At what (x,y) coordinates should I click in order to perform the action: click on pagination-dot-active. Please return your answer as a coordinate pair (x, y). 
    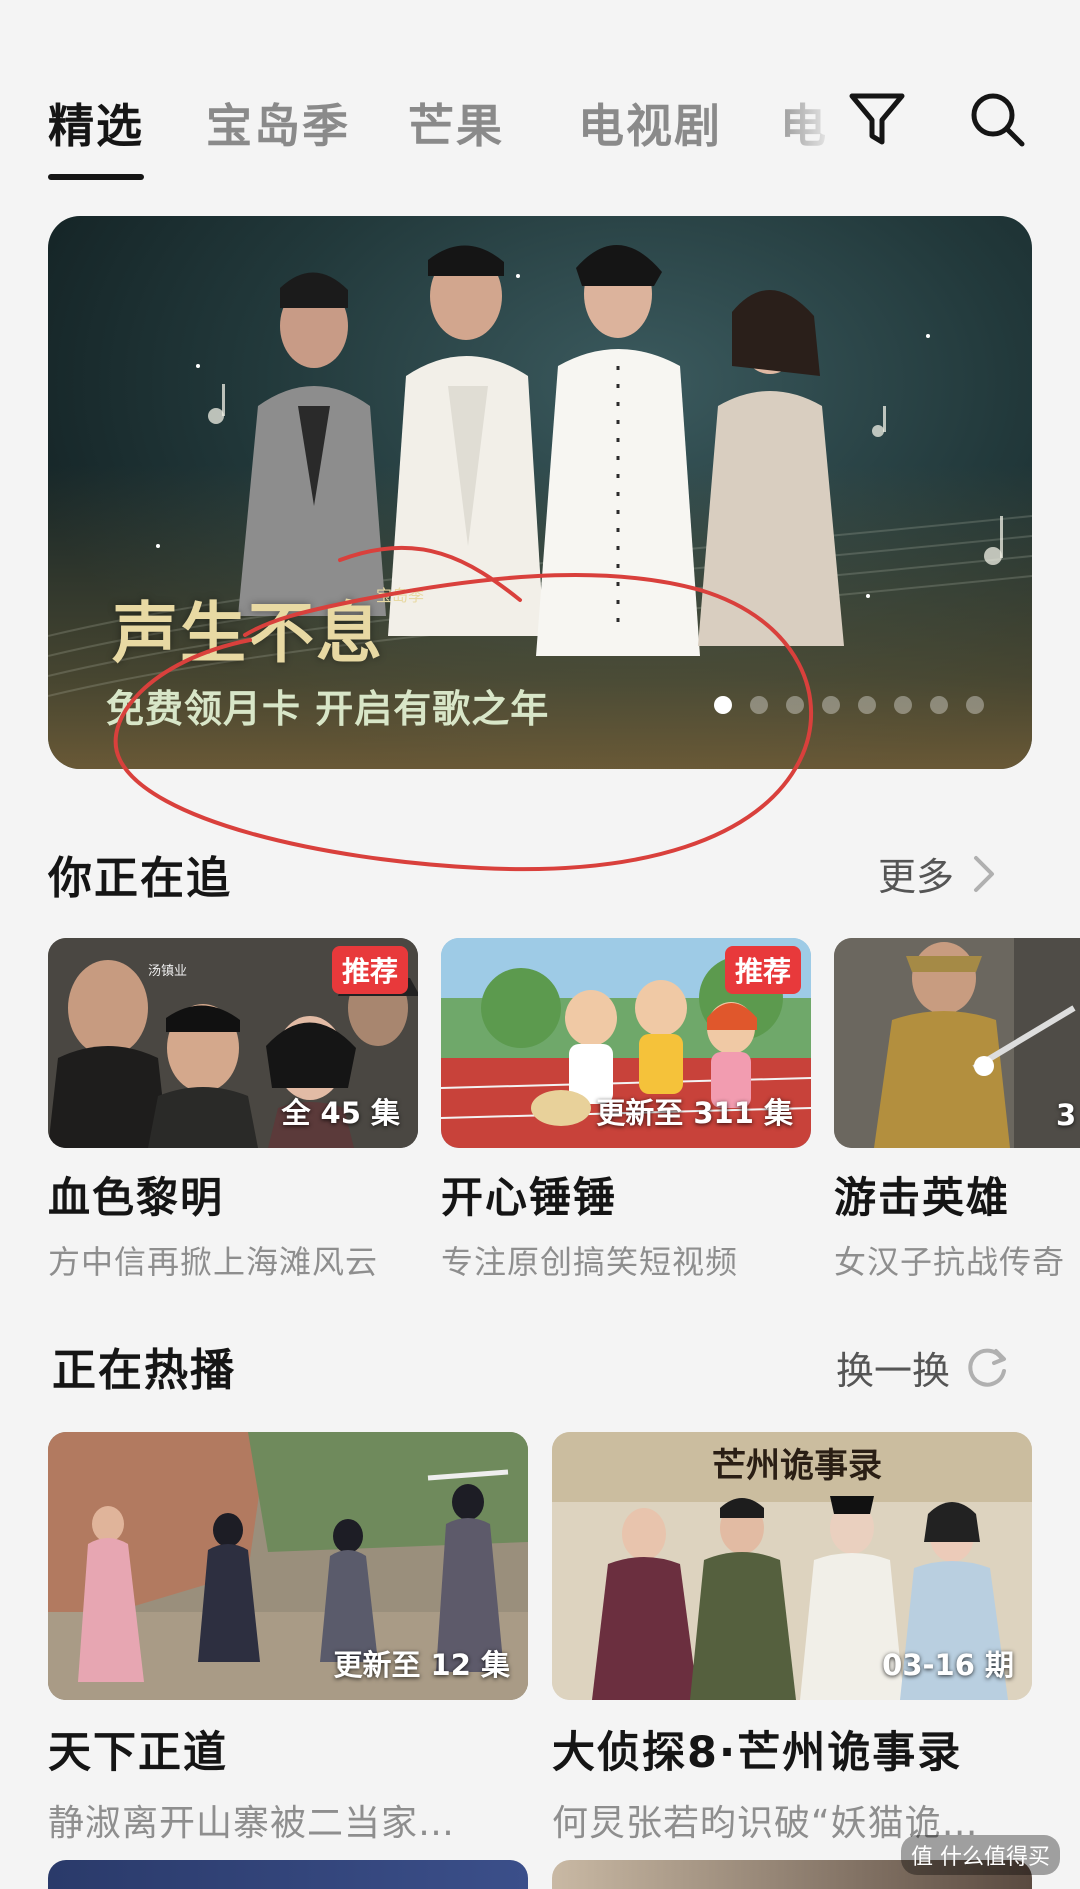
    Looking at the image, I should click on (723, 705).